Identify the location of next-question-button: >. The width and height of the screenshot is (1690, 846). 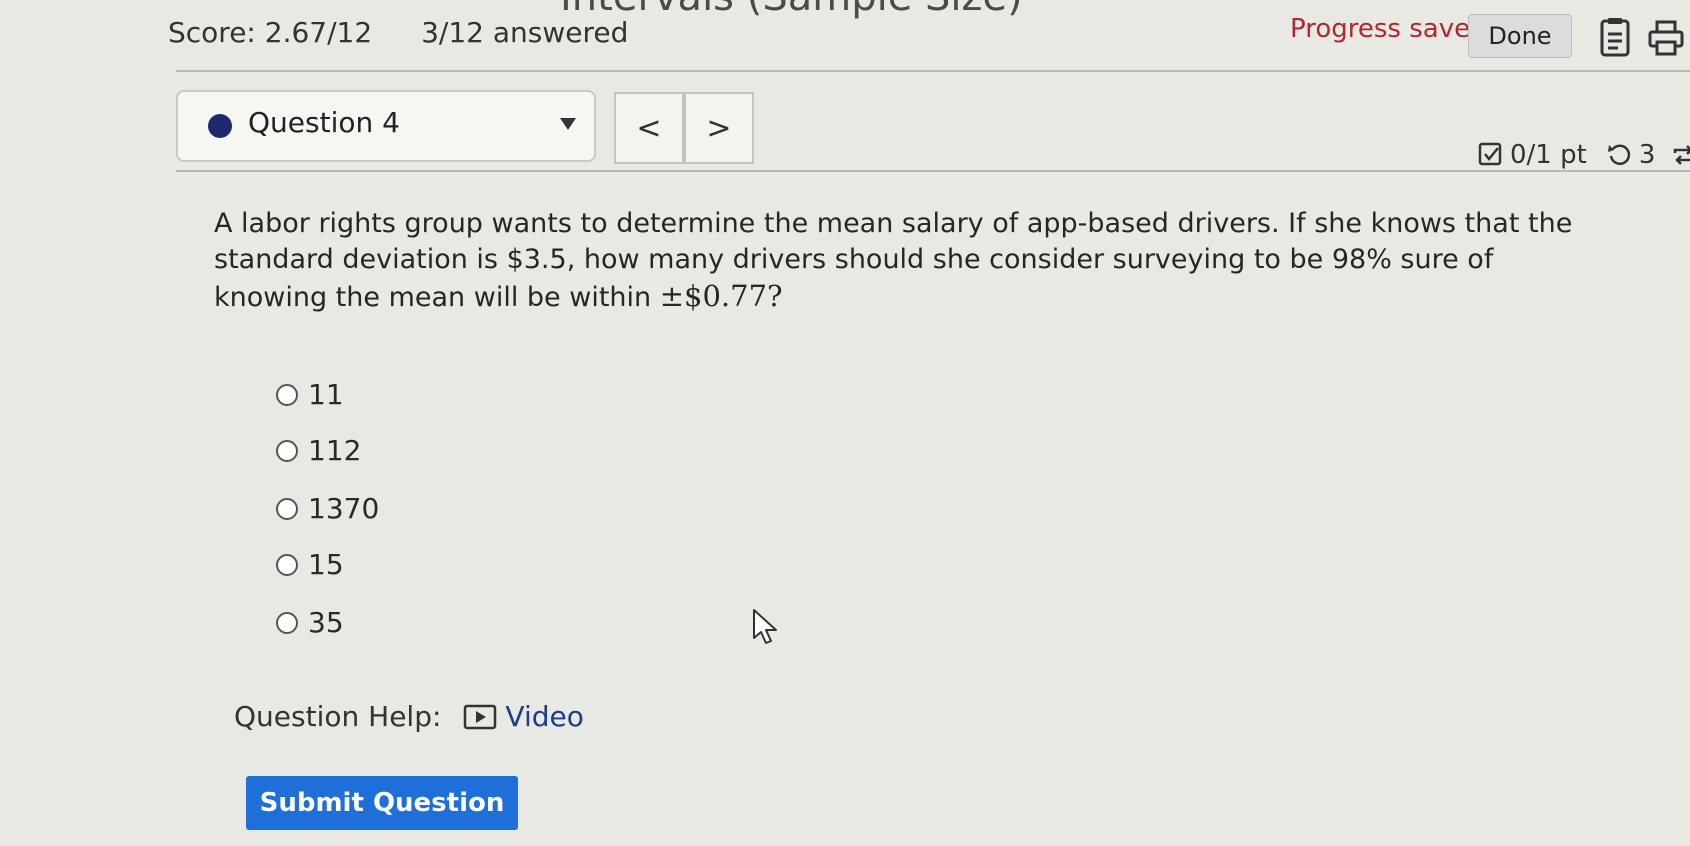
(719, 128).